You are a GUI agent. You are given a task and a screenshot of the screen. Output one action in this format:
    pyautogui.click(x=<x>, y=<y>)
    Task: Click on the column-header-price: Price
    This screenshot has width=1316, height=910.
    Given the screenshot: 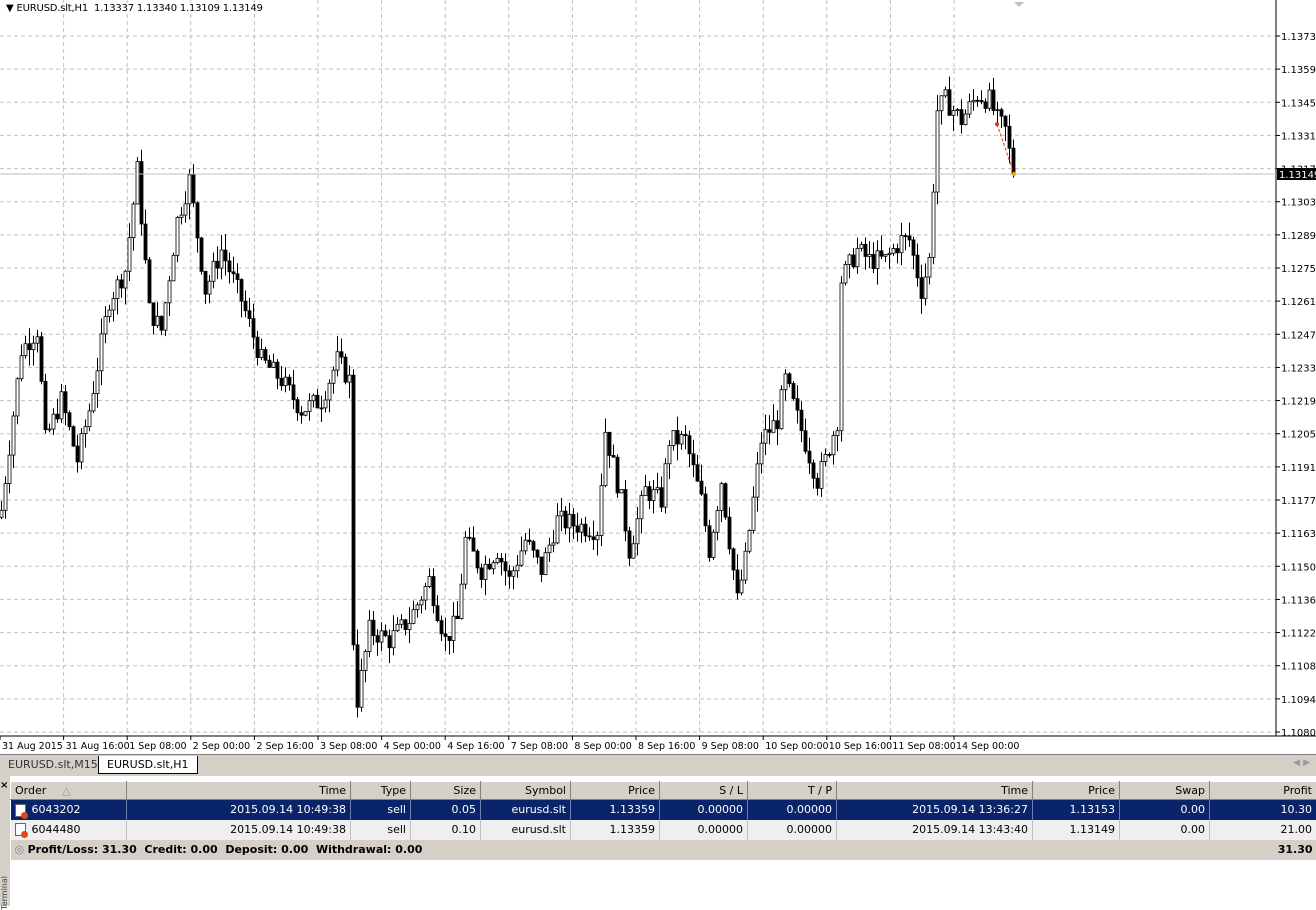 What is the action you would take?
    pyautogui.click(x=615, y=791)
    